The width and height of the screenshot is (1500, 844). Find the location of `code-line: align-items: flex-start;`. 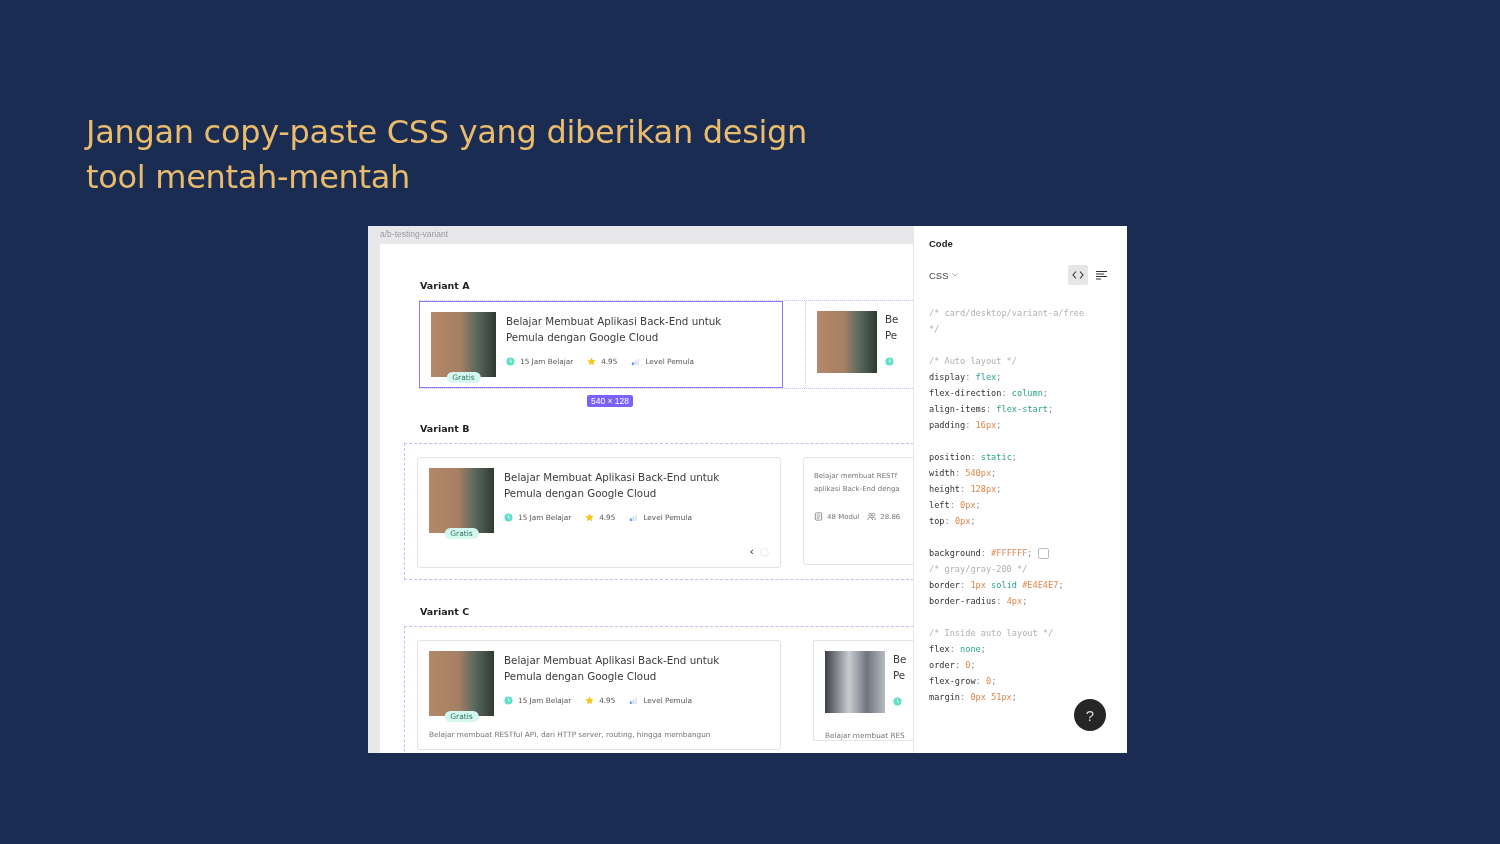

code-line: align-items: flex-start; is located at coordinates (991, 409).